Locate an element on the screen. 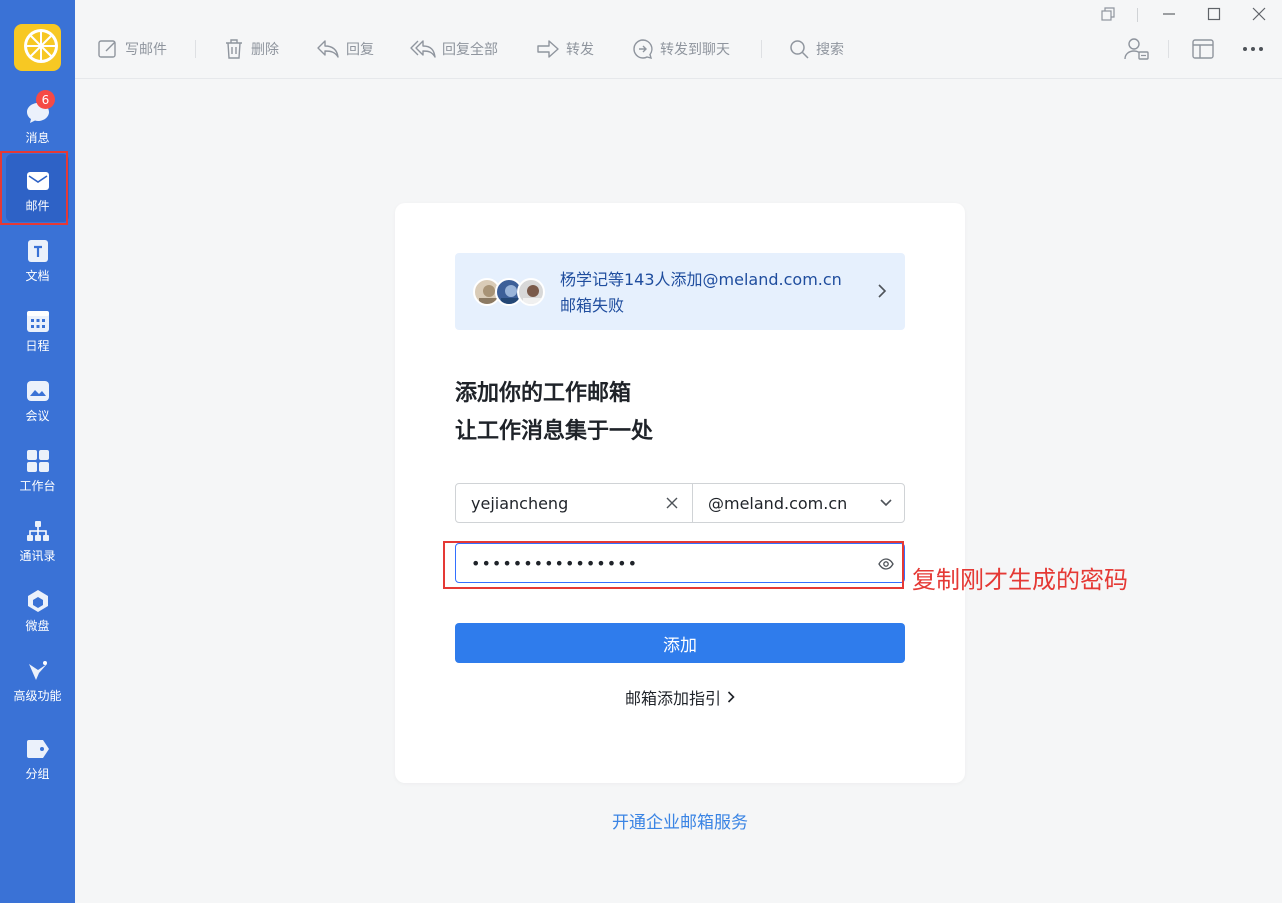  org-chart-icon is located at coordinates (37, 531).